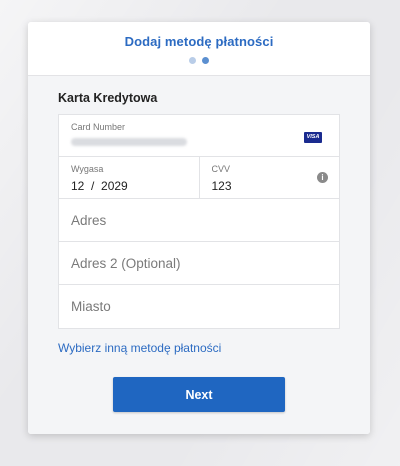  I want to click on cvv-field: CVV 123 i, so click(269, 177).